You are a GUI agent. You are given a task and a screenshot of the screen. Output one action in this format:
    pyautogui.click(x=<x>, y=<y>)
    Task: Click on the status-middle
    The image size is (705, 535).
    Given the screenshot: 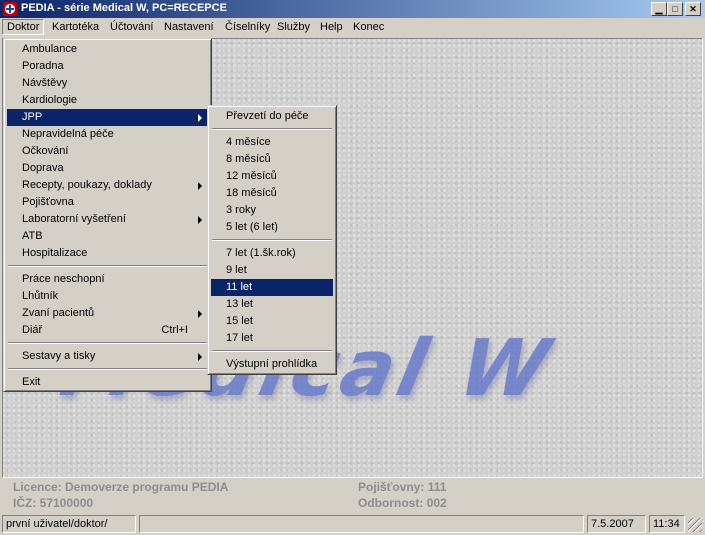 What is the action you would take?
    pyautogui.click(x=361, y=524)
    